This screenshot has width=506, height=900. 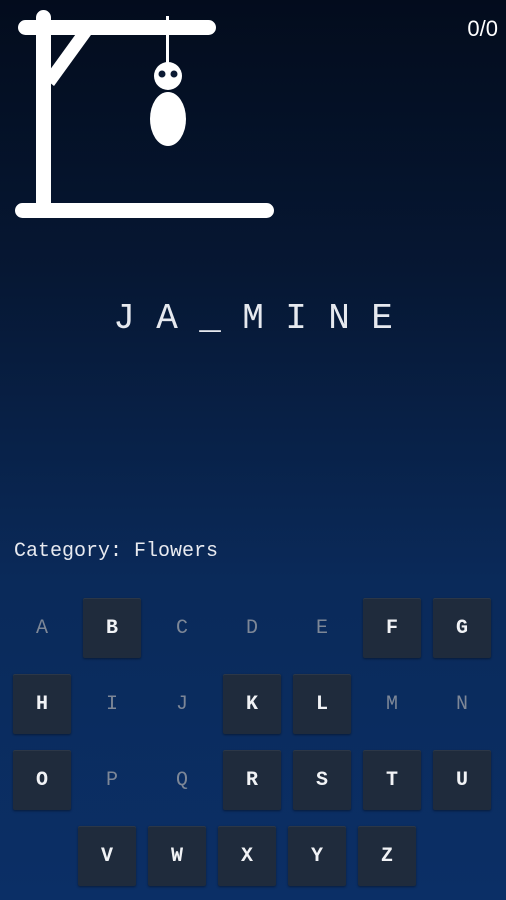 What do you see at coordinates (112, 780) in the screenshot?
I see `key-p: P` at bounding box center [112, 780].